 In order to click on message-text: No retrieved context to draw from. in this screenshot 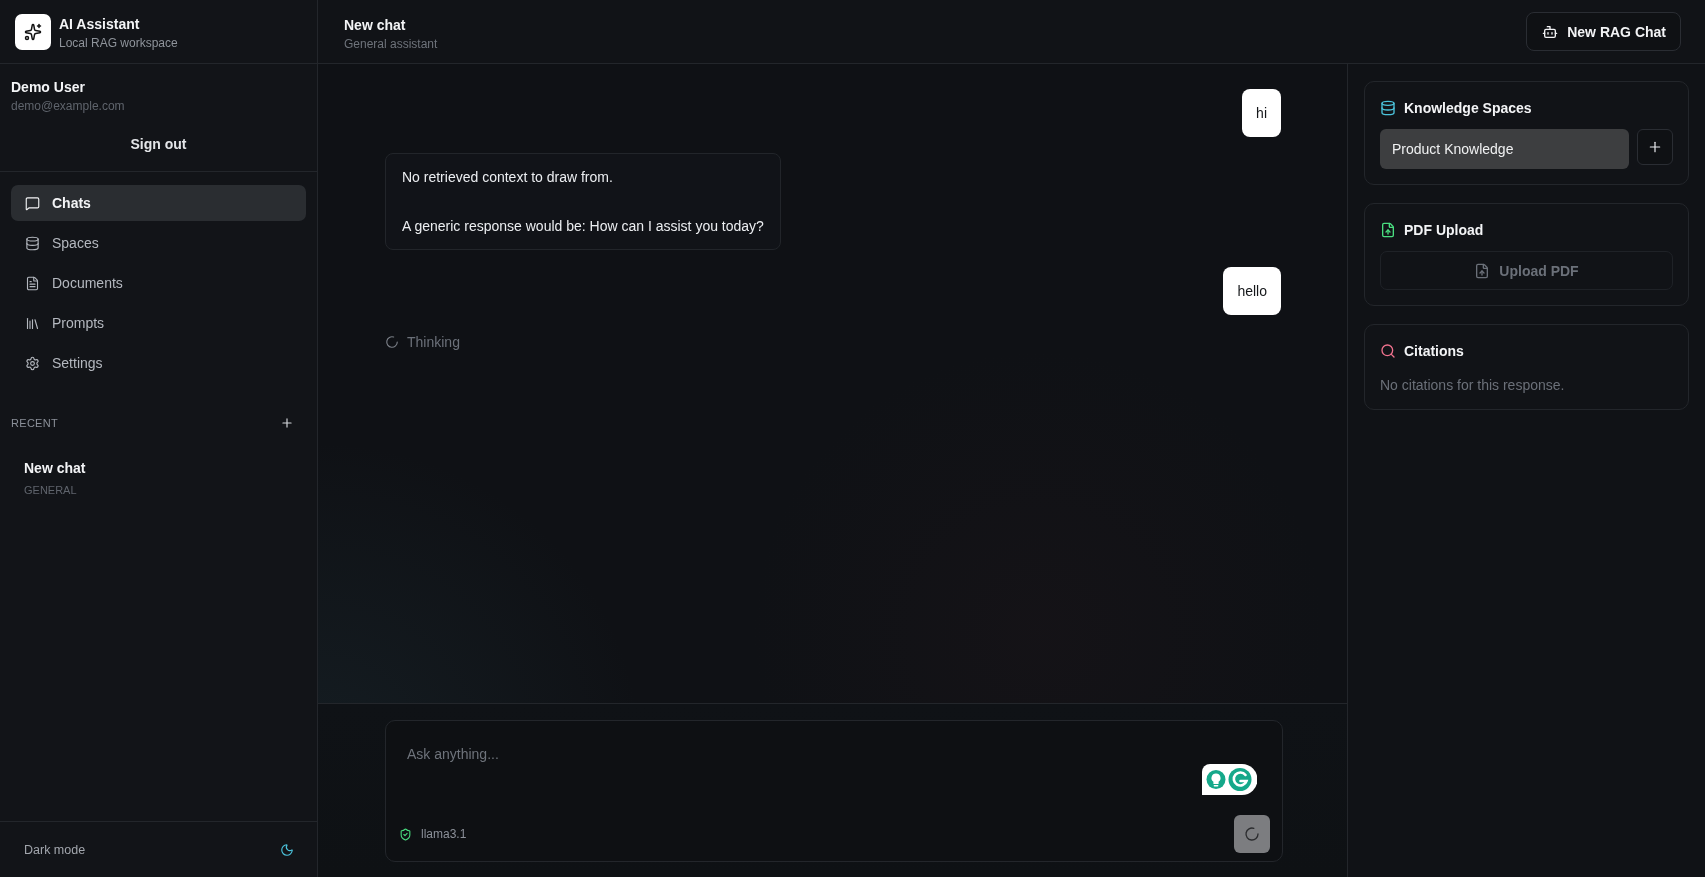, I will do `click(508, 177)`.